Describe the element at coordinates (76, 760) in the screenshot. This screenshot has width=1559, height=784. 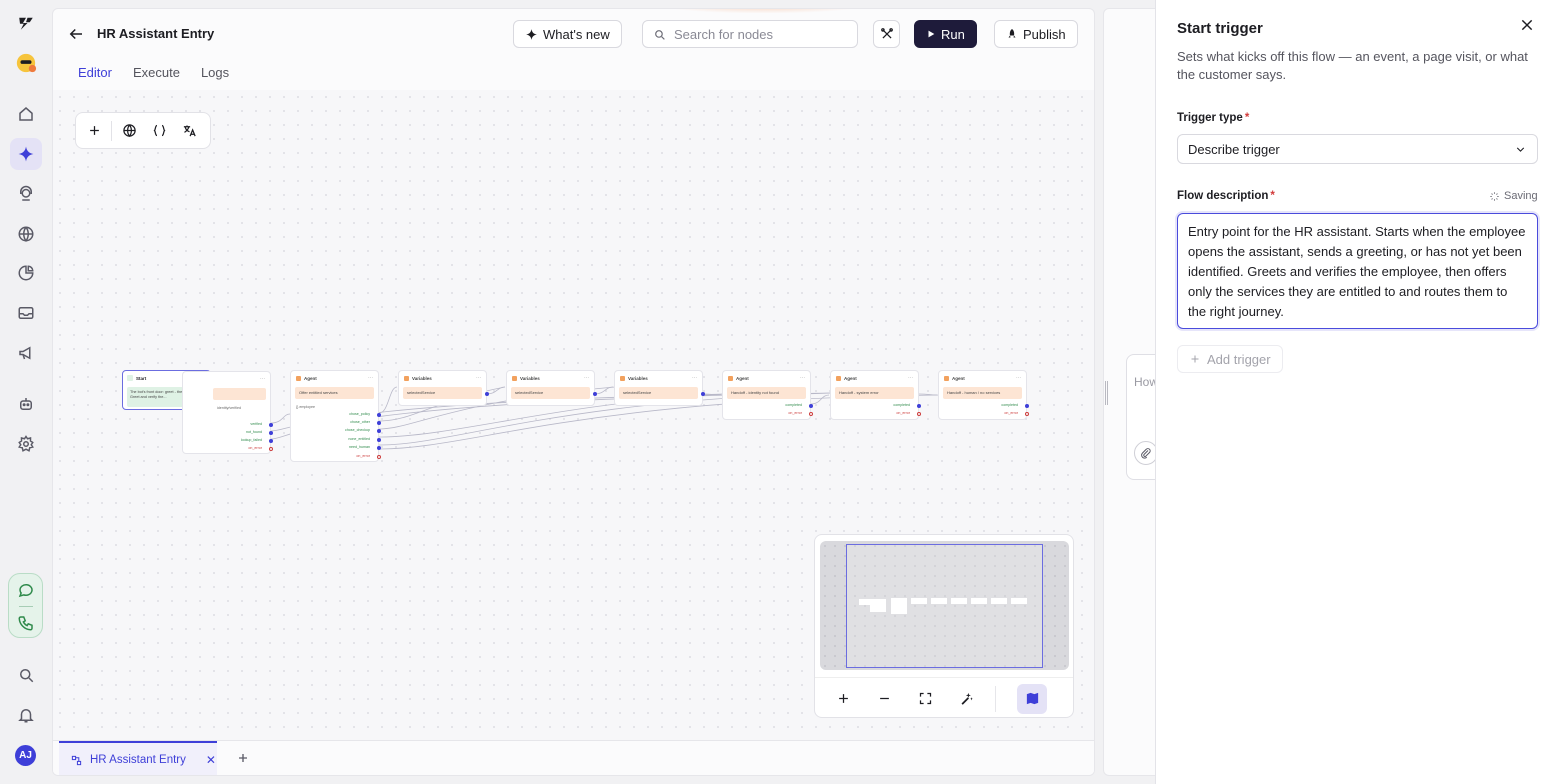
I see `flow-icon` at that location.